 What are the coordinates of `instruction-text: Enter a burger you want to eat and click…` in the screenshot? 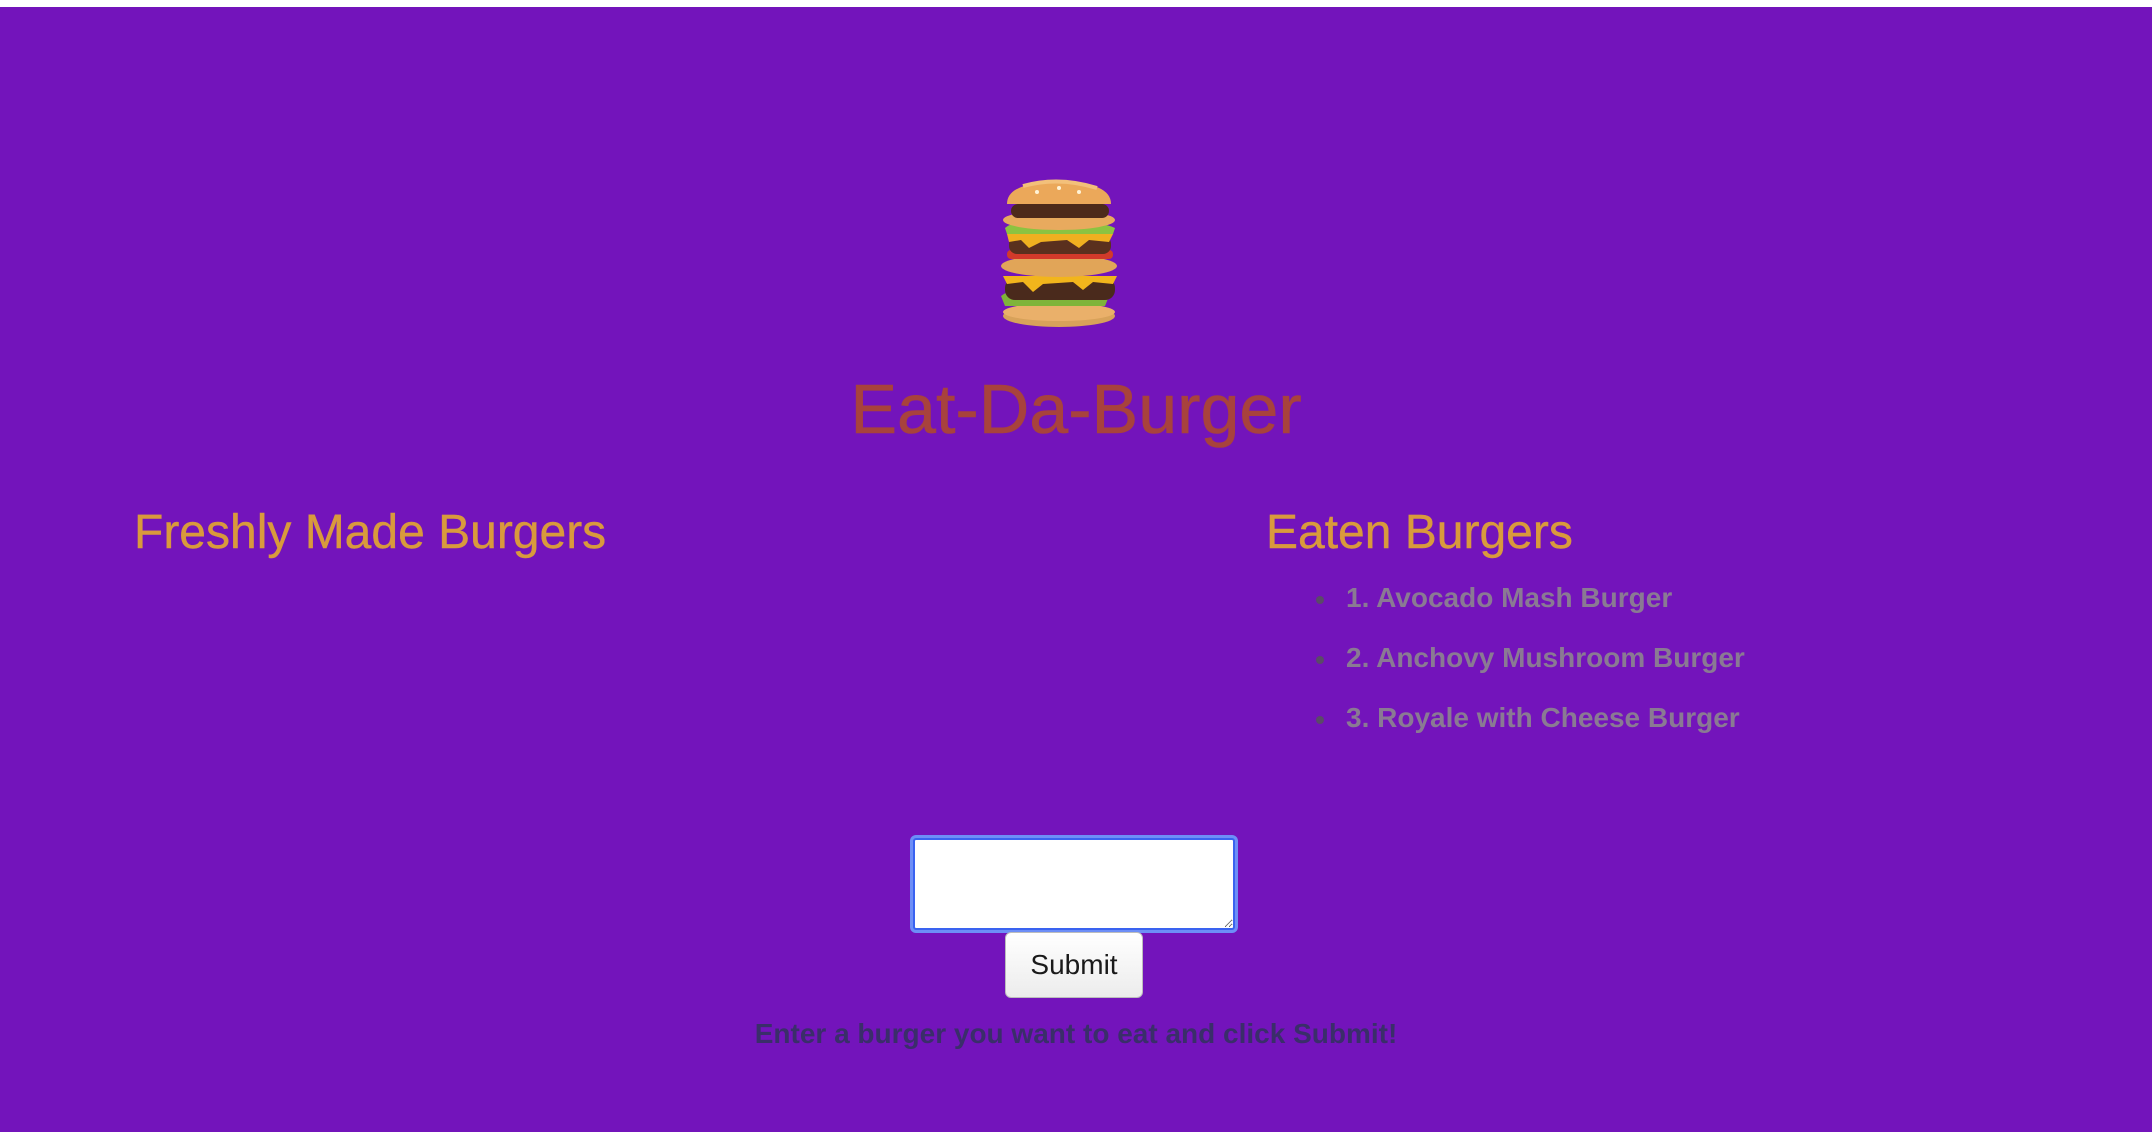 It's located at (1076, 1033).